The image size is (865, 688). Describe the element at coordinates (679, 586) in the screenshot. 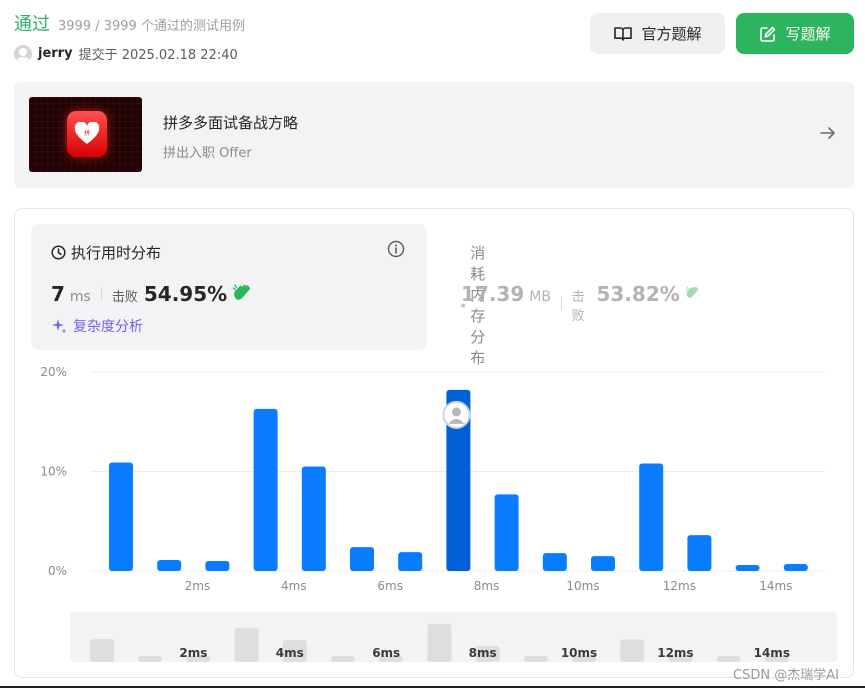

I see `x-tick-label: 12ms` at that location.